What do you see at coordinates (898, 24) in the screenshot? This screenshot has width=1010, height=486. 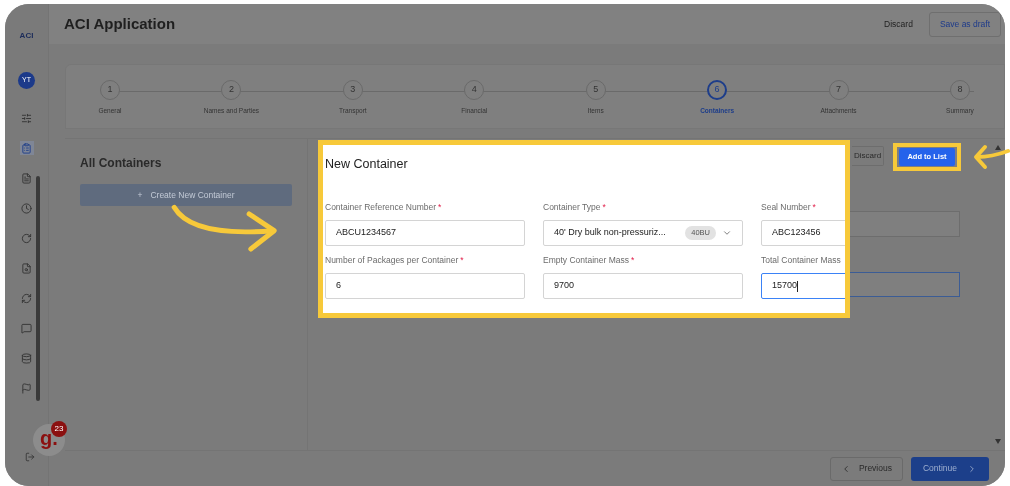 I see `discard-button: Discard` at bounding box center [898, 24].